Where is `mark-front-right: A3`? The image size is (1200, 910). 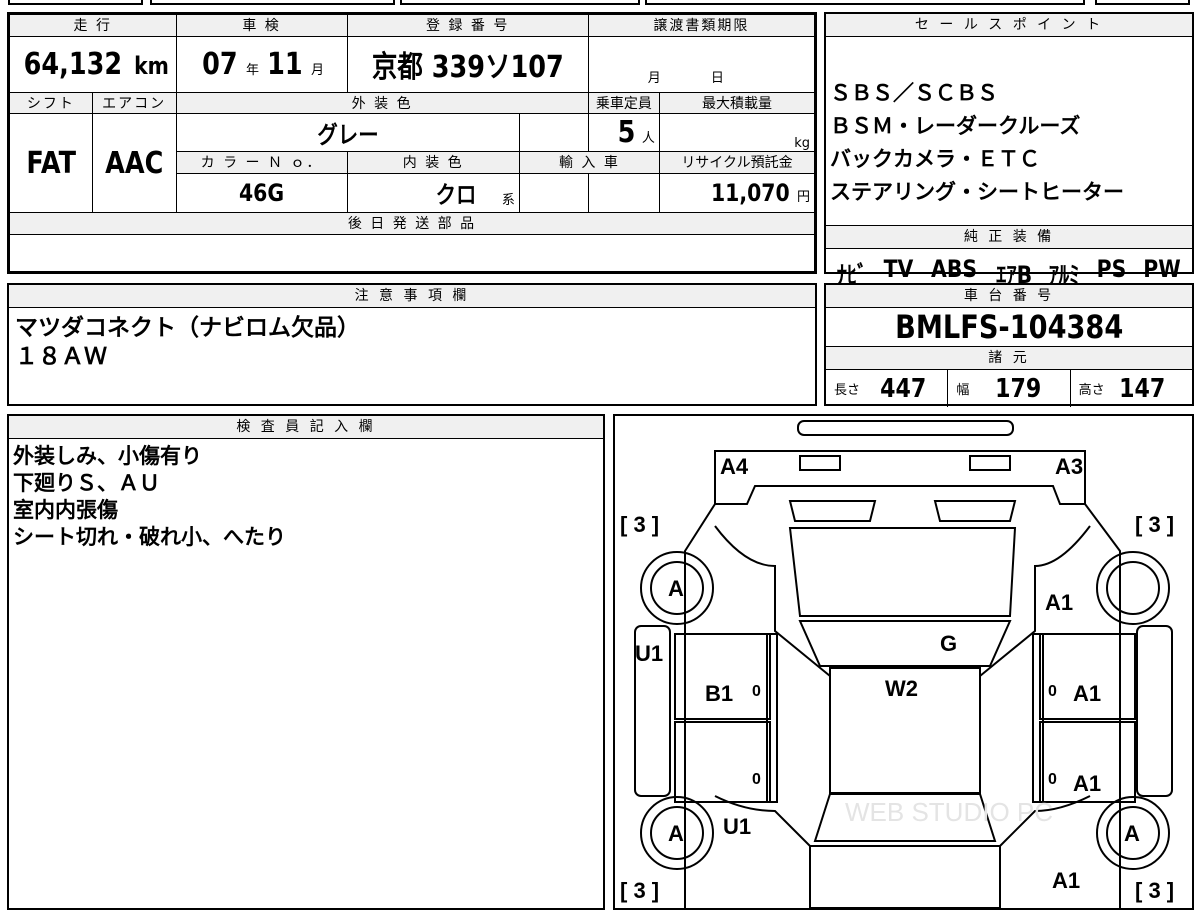
mark-front-right: A3 is located at coordinates (1069, 466).